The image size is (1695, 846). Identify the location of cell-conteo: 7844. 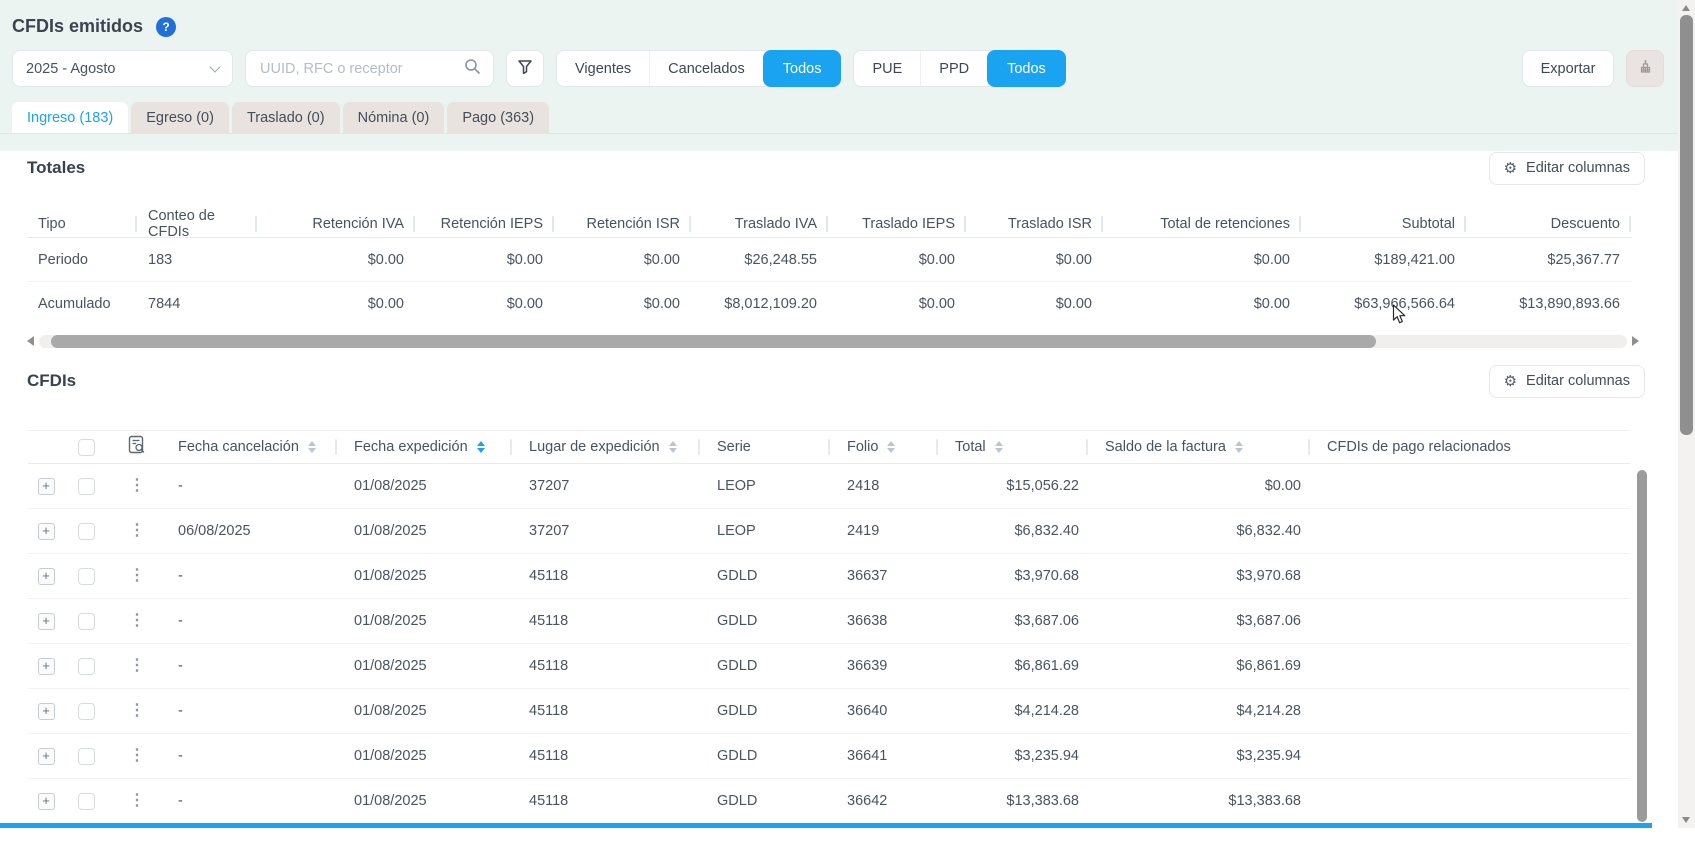
(164, 303).